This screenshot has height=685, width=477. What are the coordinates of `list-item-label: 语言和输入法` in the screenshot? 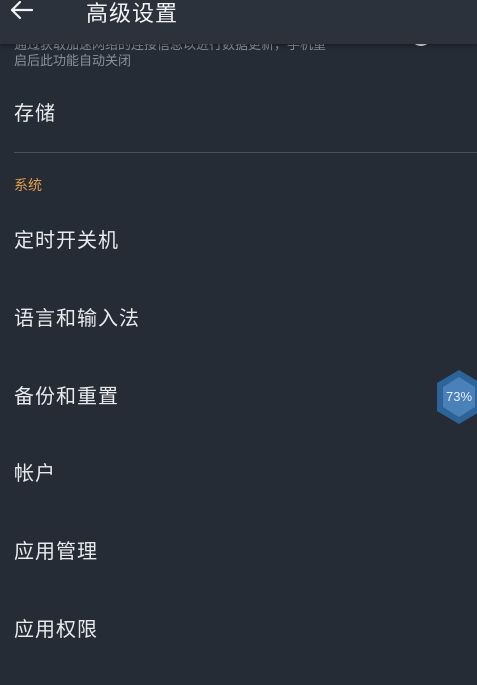 It's located at (77, 317).